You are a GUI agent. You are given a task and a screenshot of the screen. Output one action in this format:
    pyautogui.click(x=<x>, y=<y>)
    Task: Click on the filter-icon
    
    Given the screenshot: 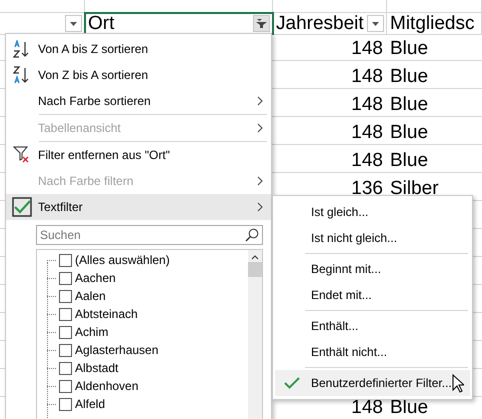 What is the action you would take?
    pyautogui.click(x=261, y=23)
    